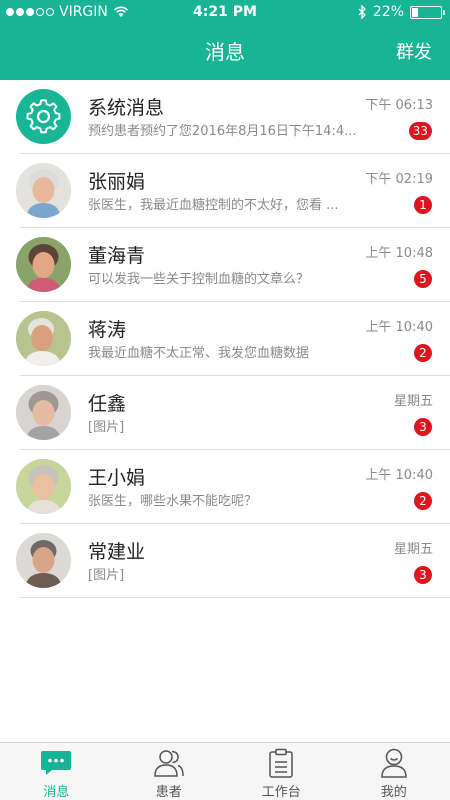 The width and height of the screenshot is (450, 800). Describe the element at coordinates (126, 108) in the screenshot. I see `contact-name: 系统消息` at that location.